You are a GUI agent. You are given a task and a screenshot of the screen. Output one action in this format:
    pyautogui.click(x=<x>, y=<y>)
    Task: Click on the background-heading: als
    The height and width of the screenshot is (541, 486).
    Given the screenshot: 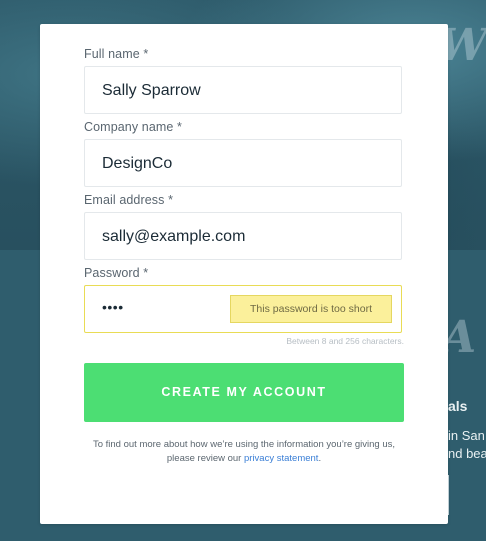 What is the action you would take?
    pyautogui.click(x=458, y=406)
    